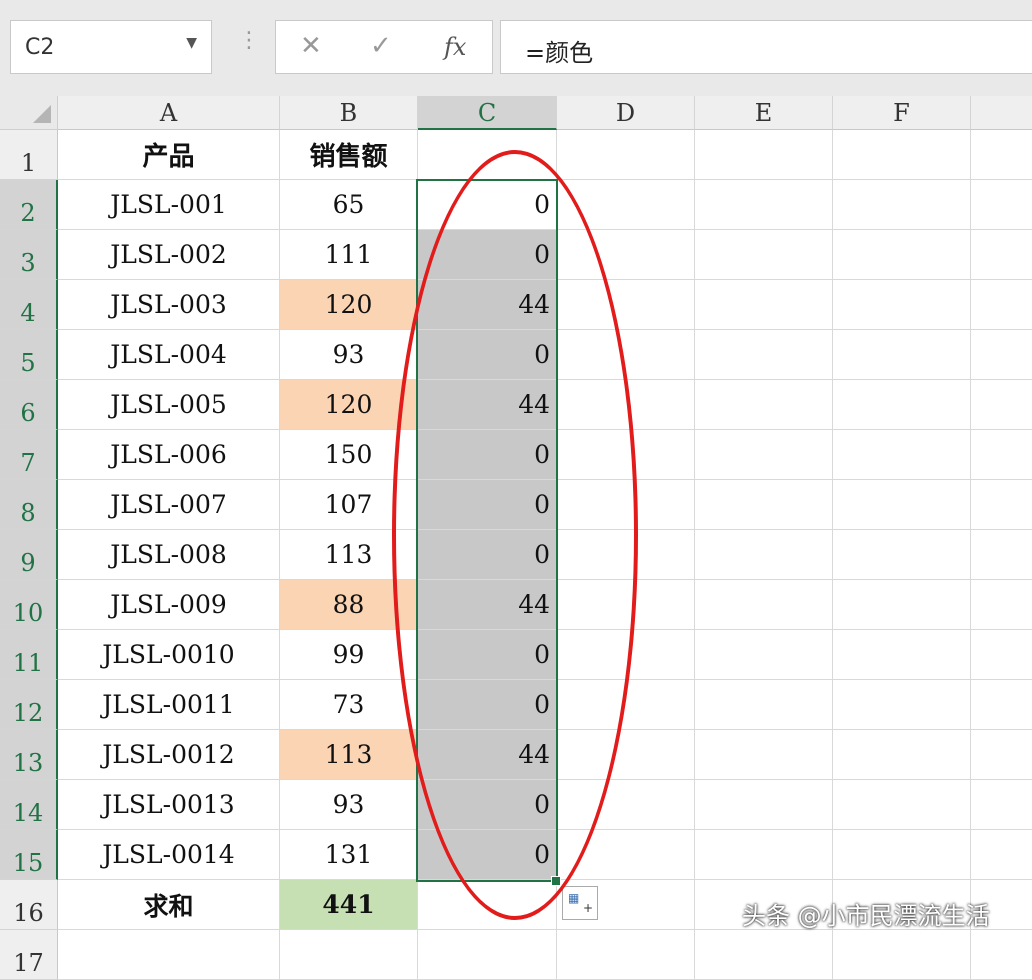  I want to click on cell-a10: JLSL-009, so click(169, 605).